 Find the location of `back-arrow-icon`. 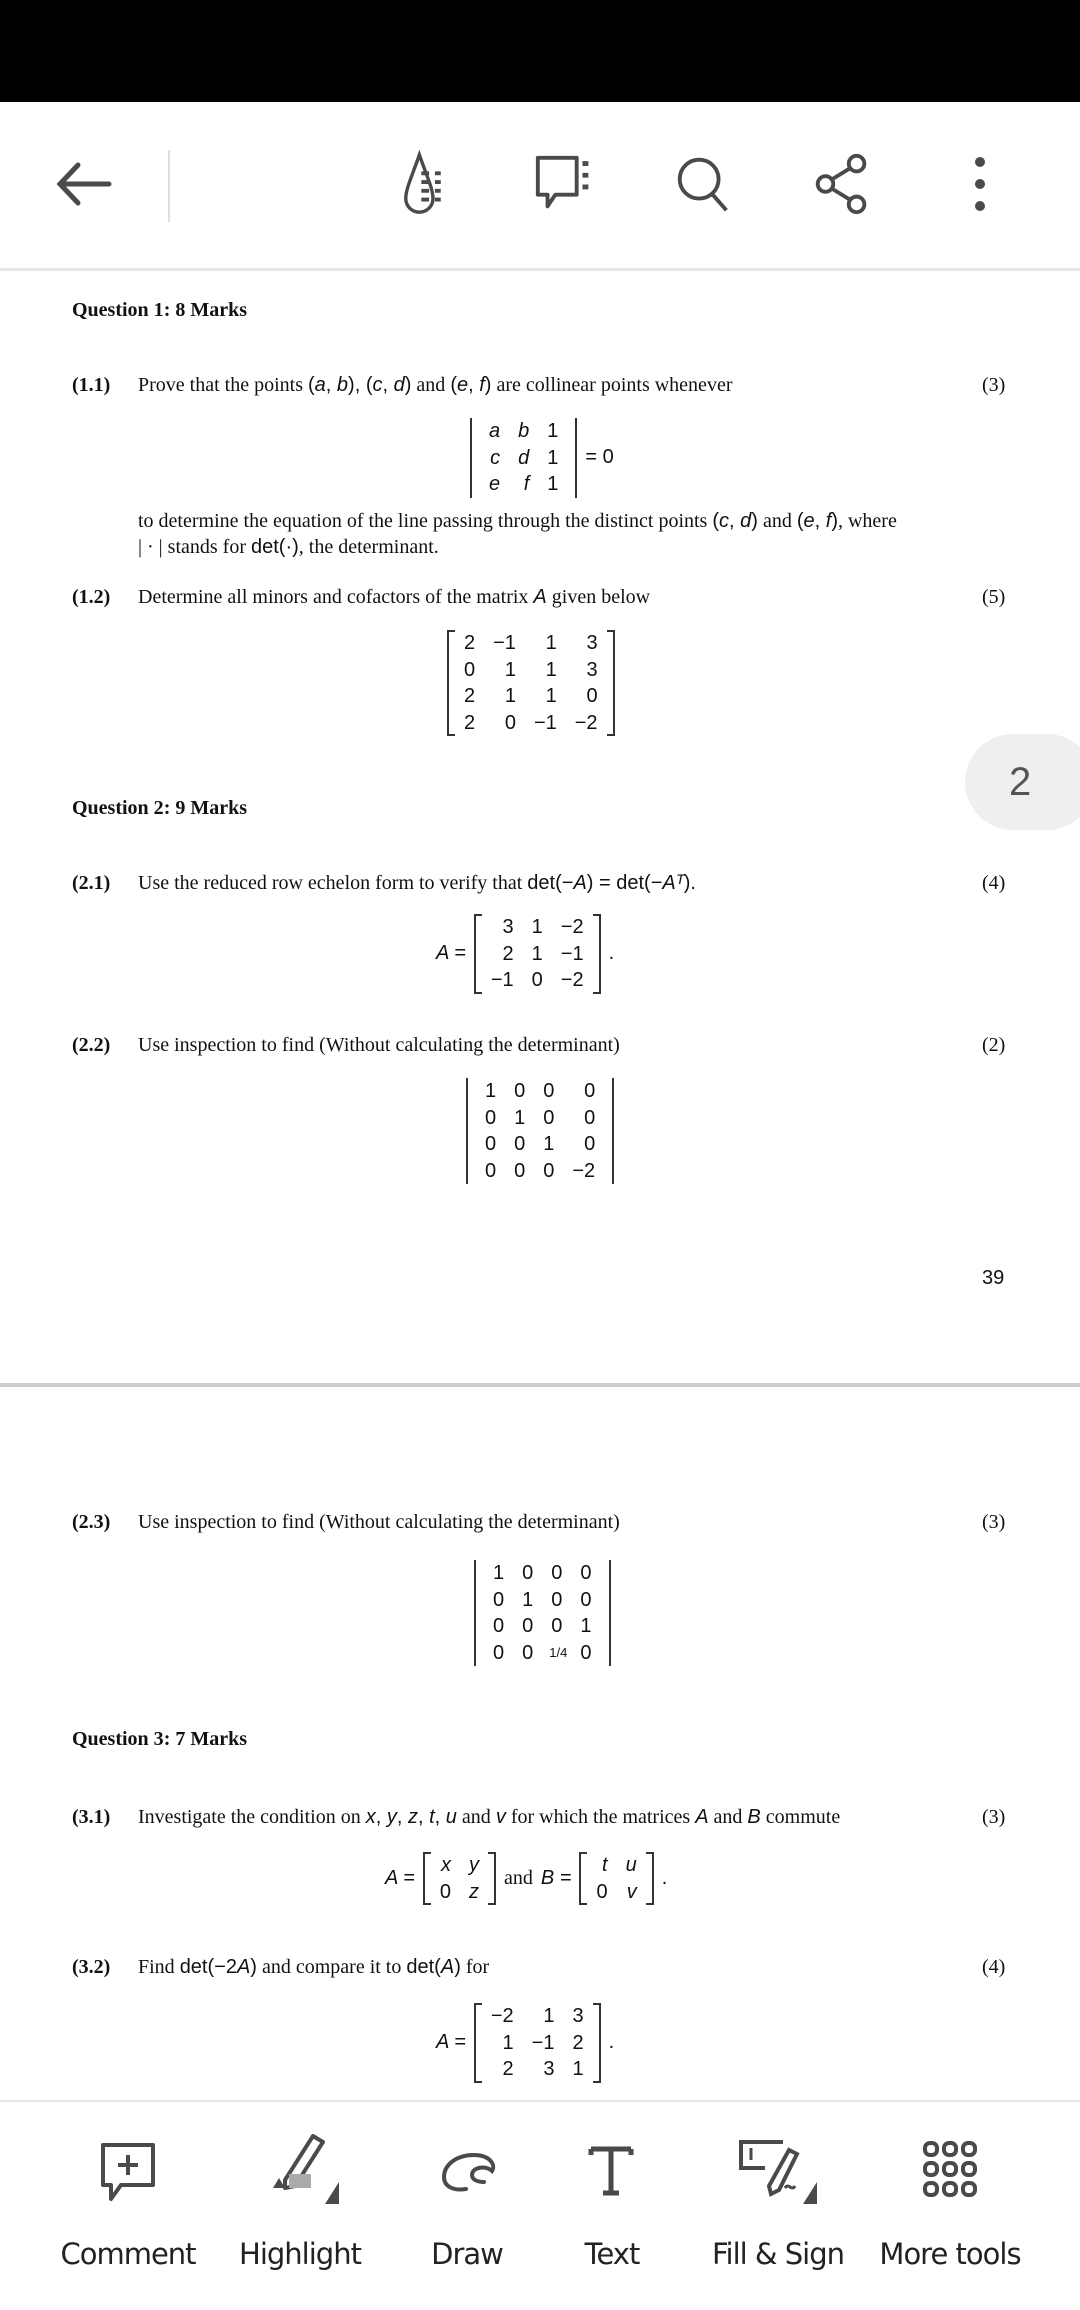

back-arrow-icon is located at coordinates (84, 184).